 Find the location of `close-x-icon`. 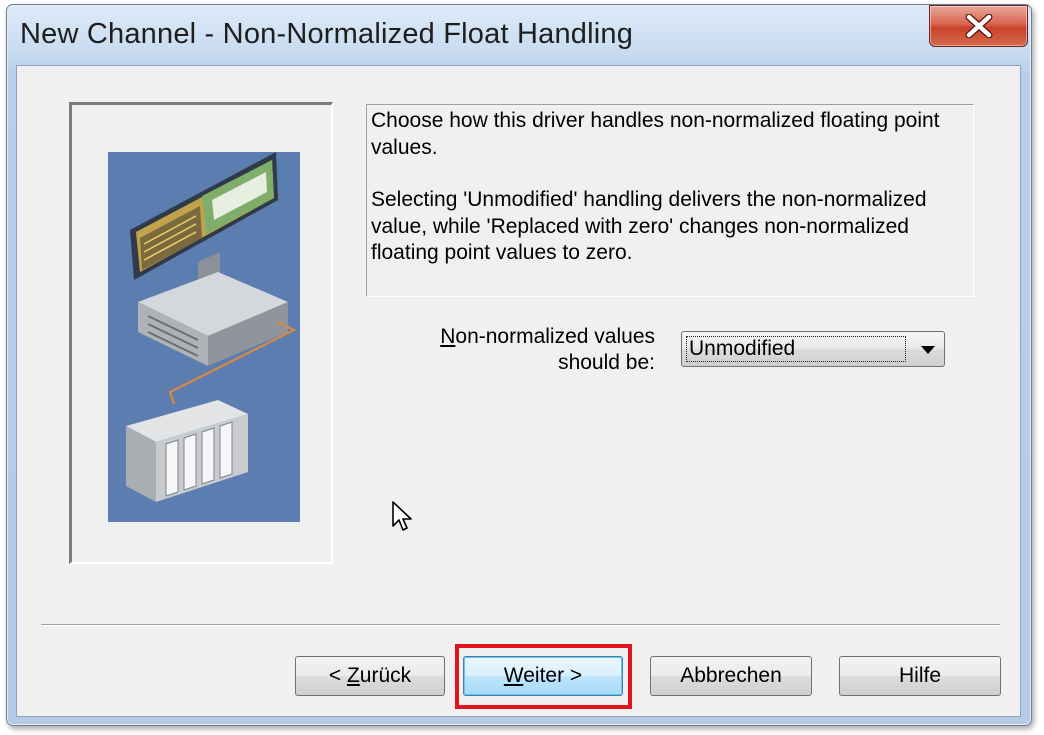

close-x-icon is located at coordinates (978, 26).